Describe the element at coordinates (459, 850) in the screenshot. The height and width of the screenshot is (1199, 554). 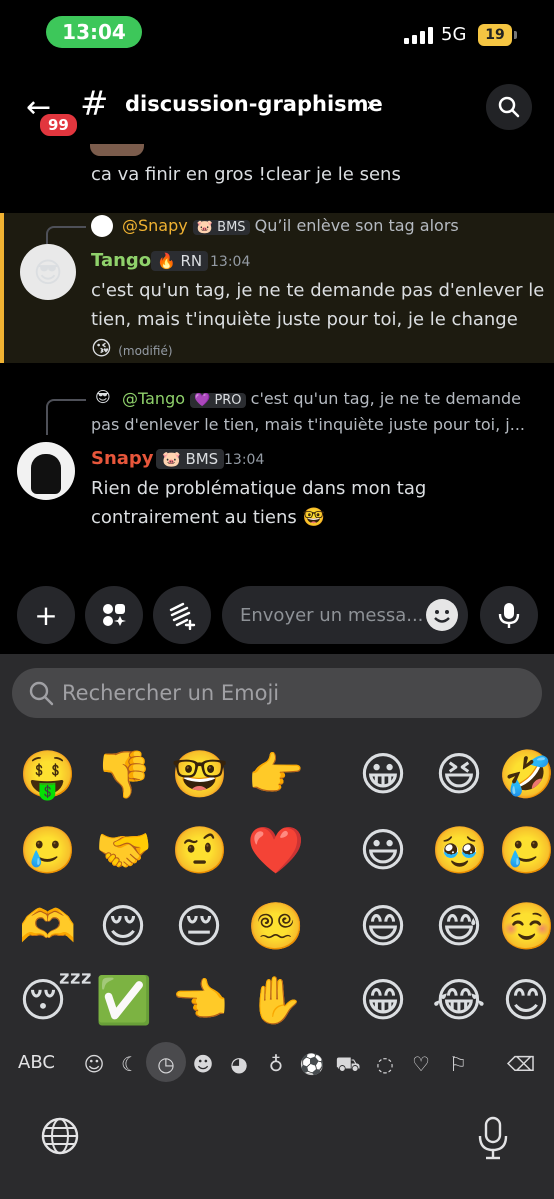
I see `emoji-key: 🥹` at that location.